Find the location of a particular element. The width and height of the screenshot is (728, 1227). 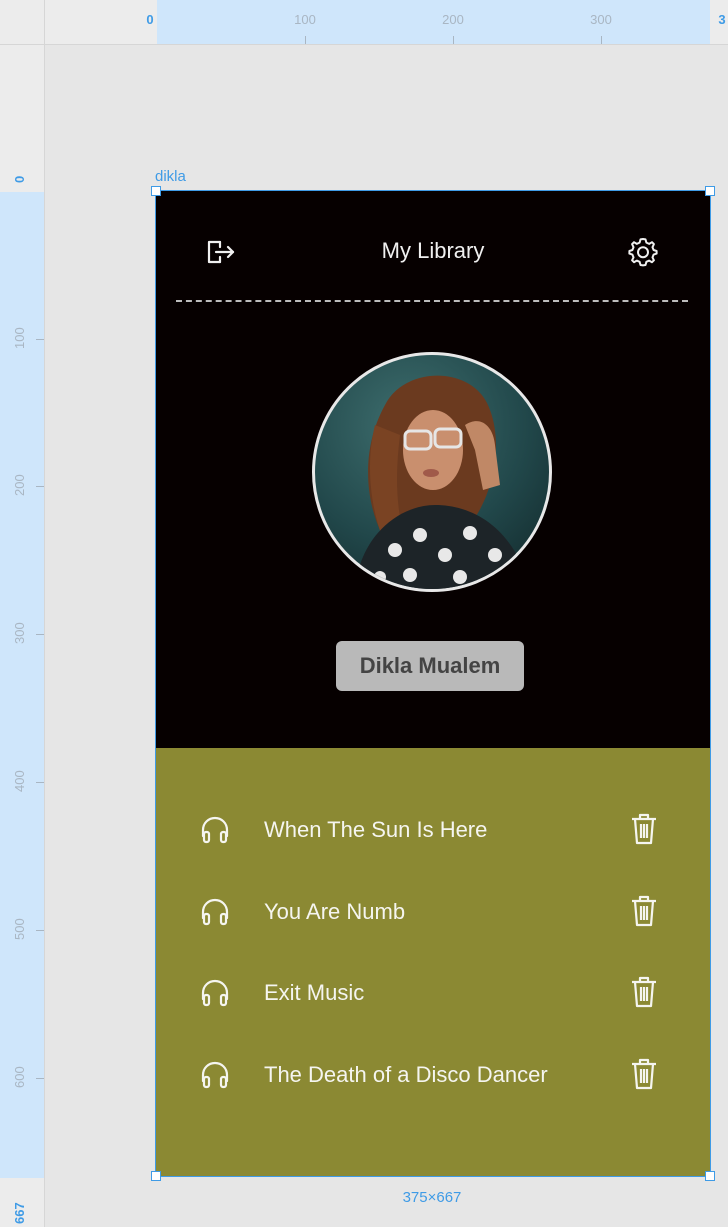

list-item: When The Sun Is Here is located at coordinates (433, 829).